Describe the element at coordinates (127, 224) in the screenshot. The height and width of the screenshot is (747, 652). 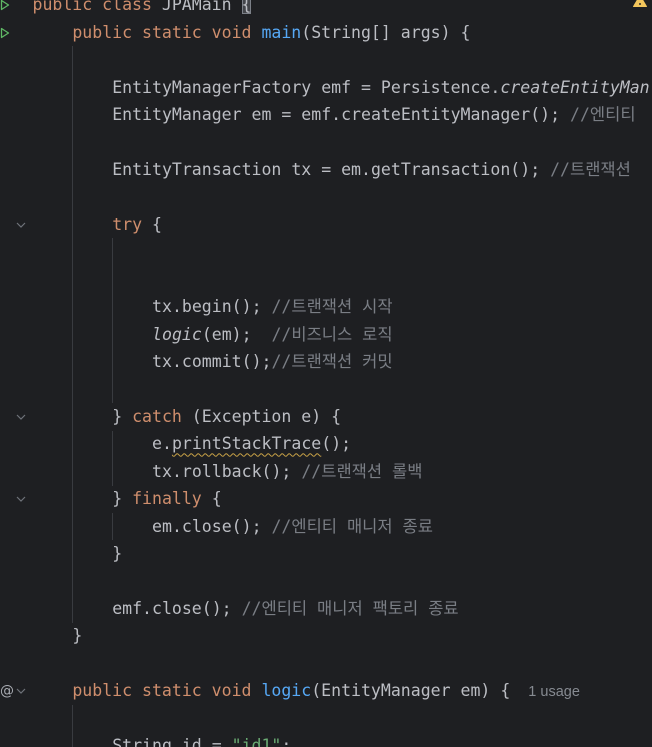
I see `keyword-token: try` at that location.